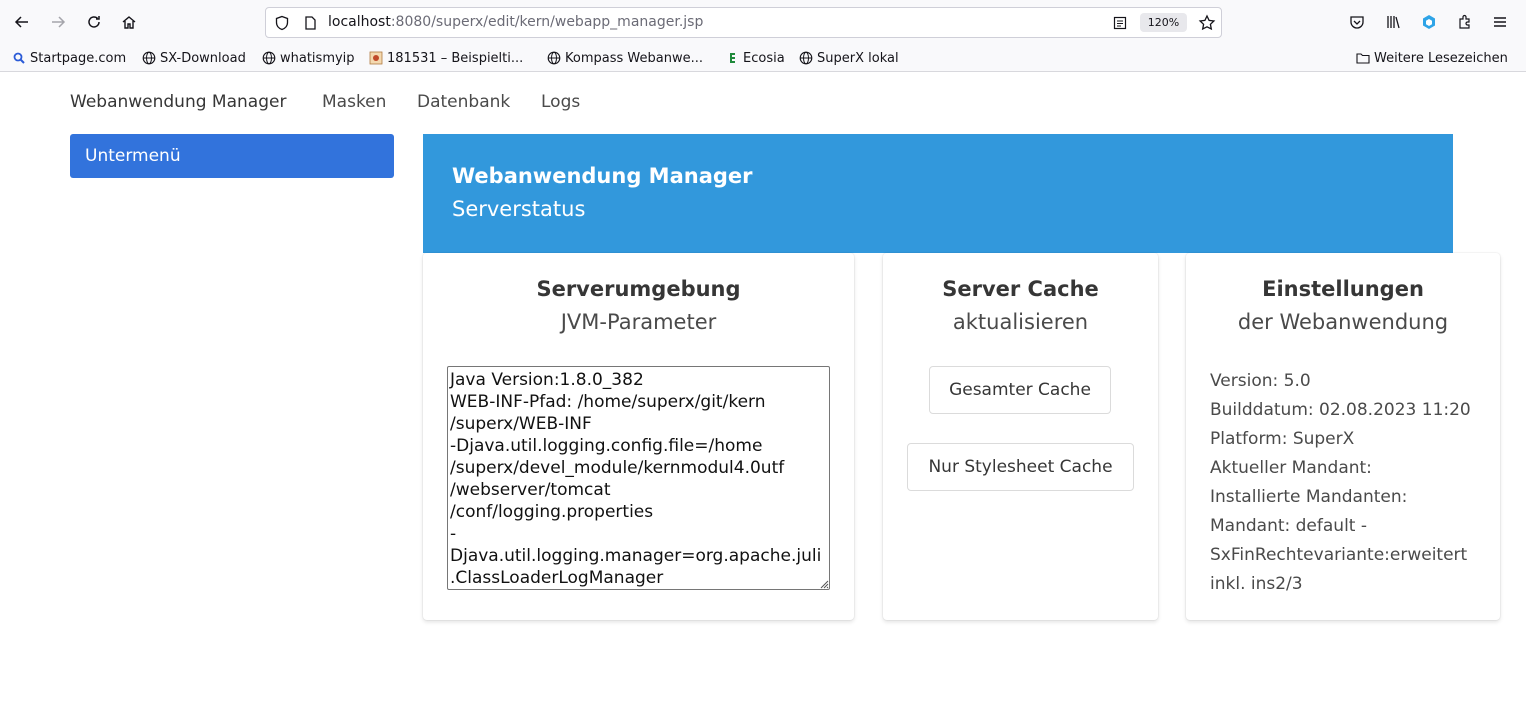 The width and height of the screenshot is (1526, 718). I want to click on library-icon, so click(1393, 22).